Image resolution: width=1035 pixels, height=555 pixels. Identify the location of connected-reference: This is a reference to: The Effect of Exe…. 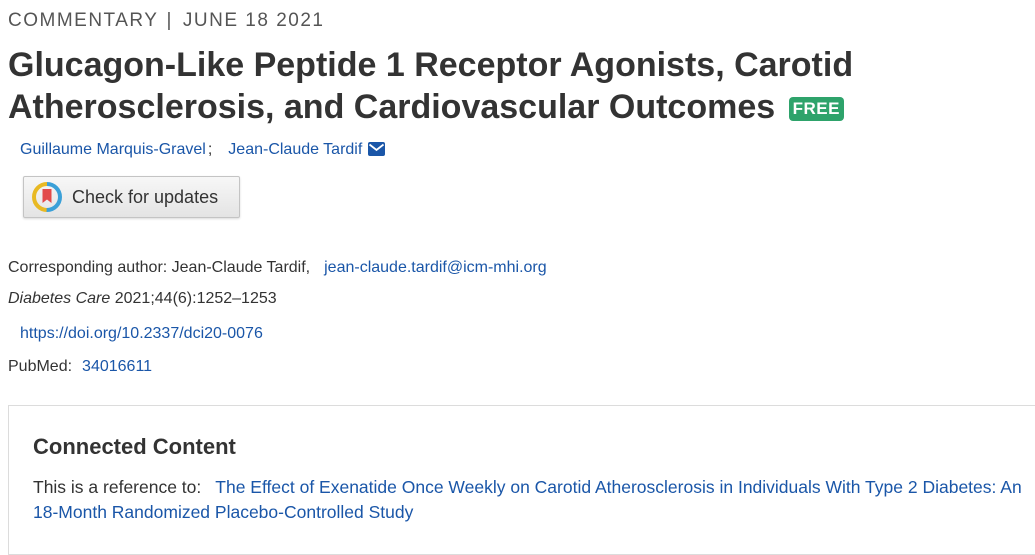
(528, 500).